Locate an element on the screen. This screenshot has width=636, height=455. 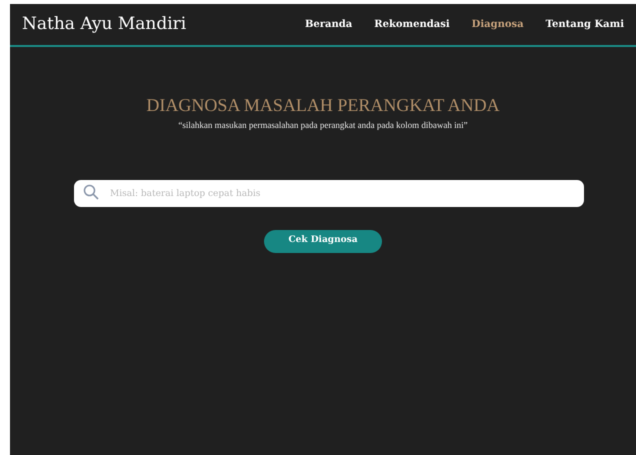
check-diagnosis-button: Cek Diagnosa is located at coordinates (323, 241).